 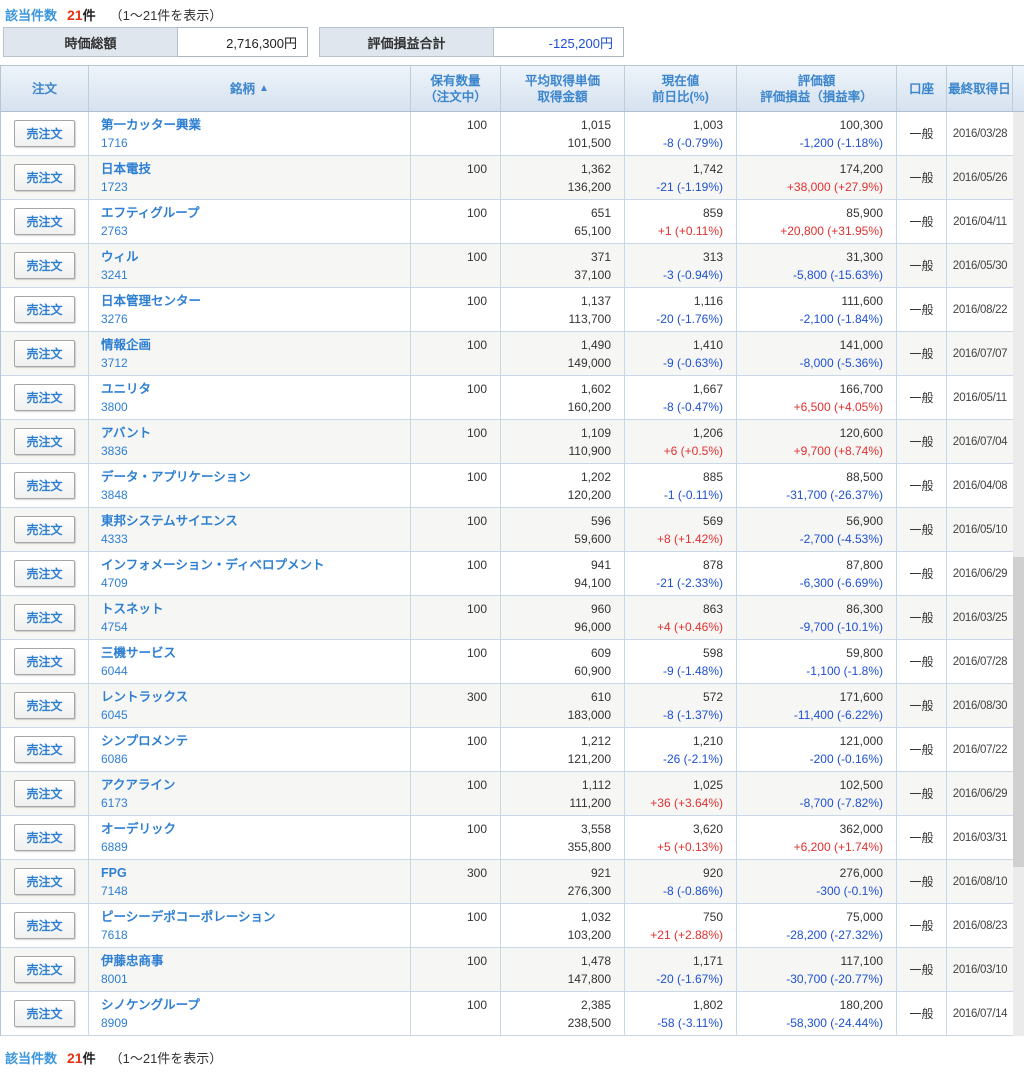 What do you see at coordinates (817, 749) in the screenshot?
I see `valuation-cell: 121,000 -200 (-0.16%)` at bounding box center [817, 749].